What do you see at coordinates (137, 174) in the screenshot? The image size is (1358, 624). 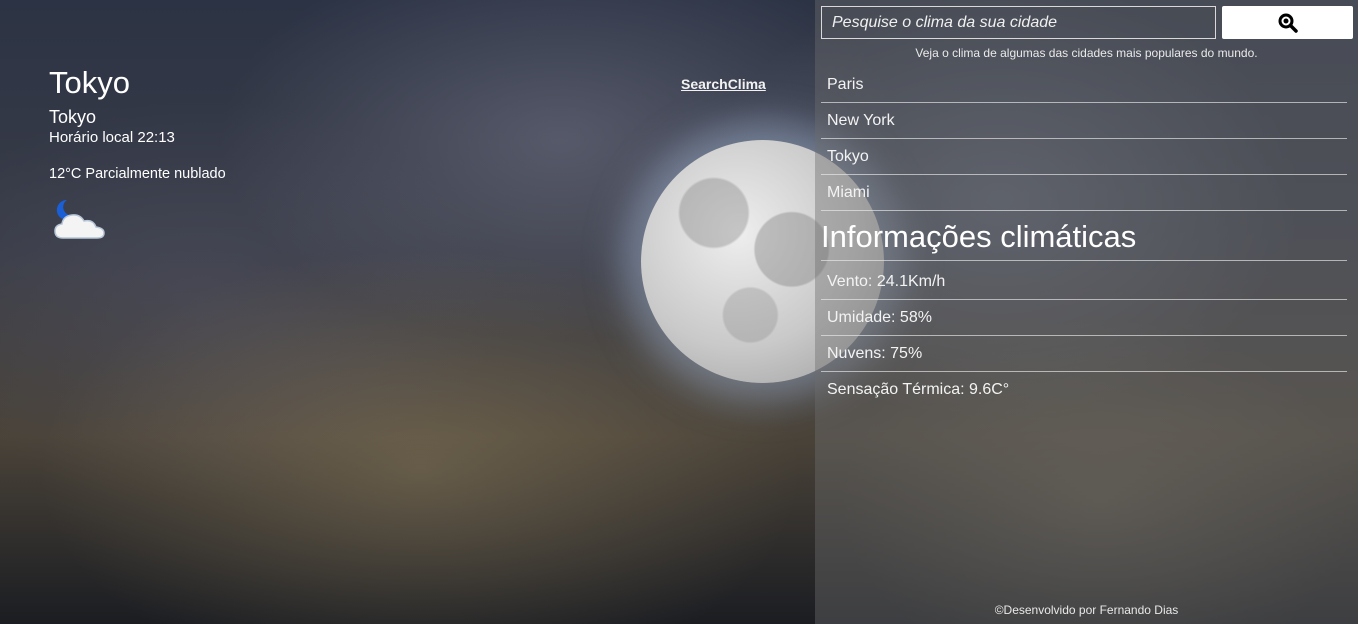 I see `weather-condition: 12°C Parcialmente nublado` at bounding box center [137, 174].